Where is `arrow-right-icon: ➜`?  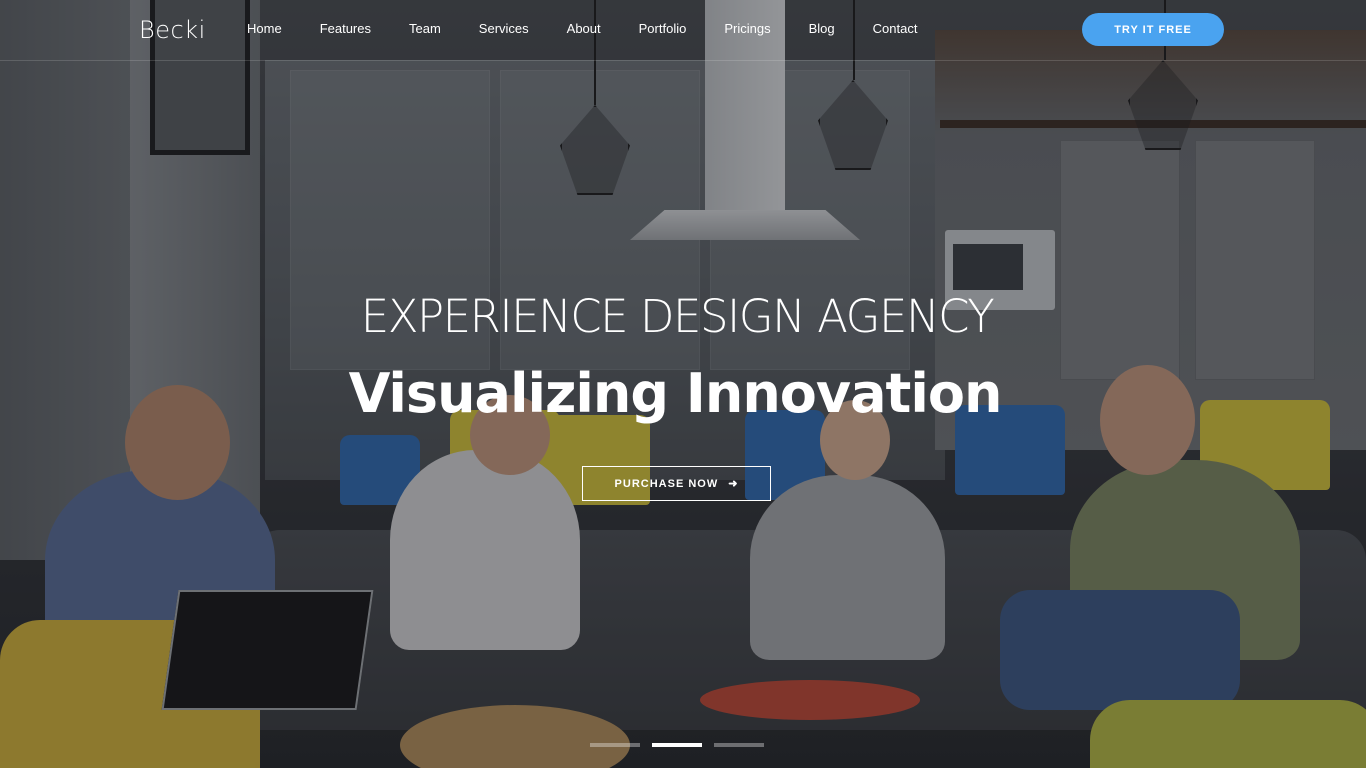
arrow-right-icon: ➜ is located at coordinates (733, 484).